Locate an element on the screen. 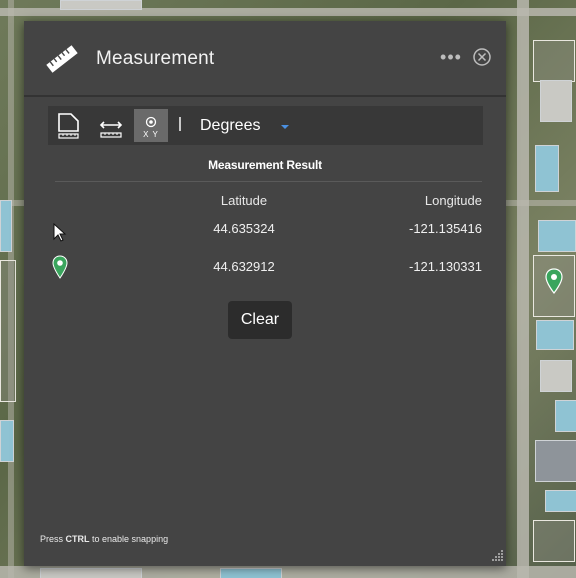 The height and width of the screenshot is (578, 576). toolbar-separator is located at coordinates (180, 124).